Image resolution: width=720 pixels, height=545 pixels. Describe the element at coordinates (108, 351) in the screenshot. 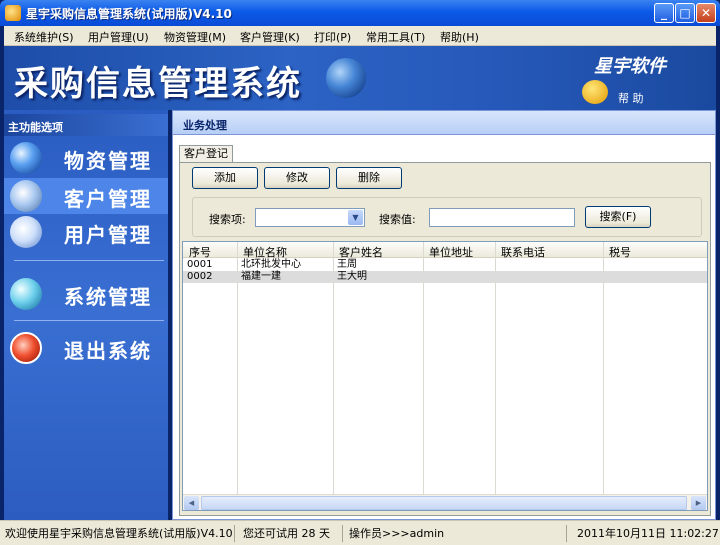

I see `sidebar-item-label: 退出系统` at that location.